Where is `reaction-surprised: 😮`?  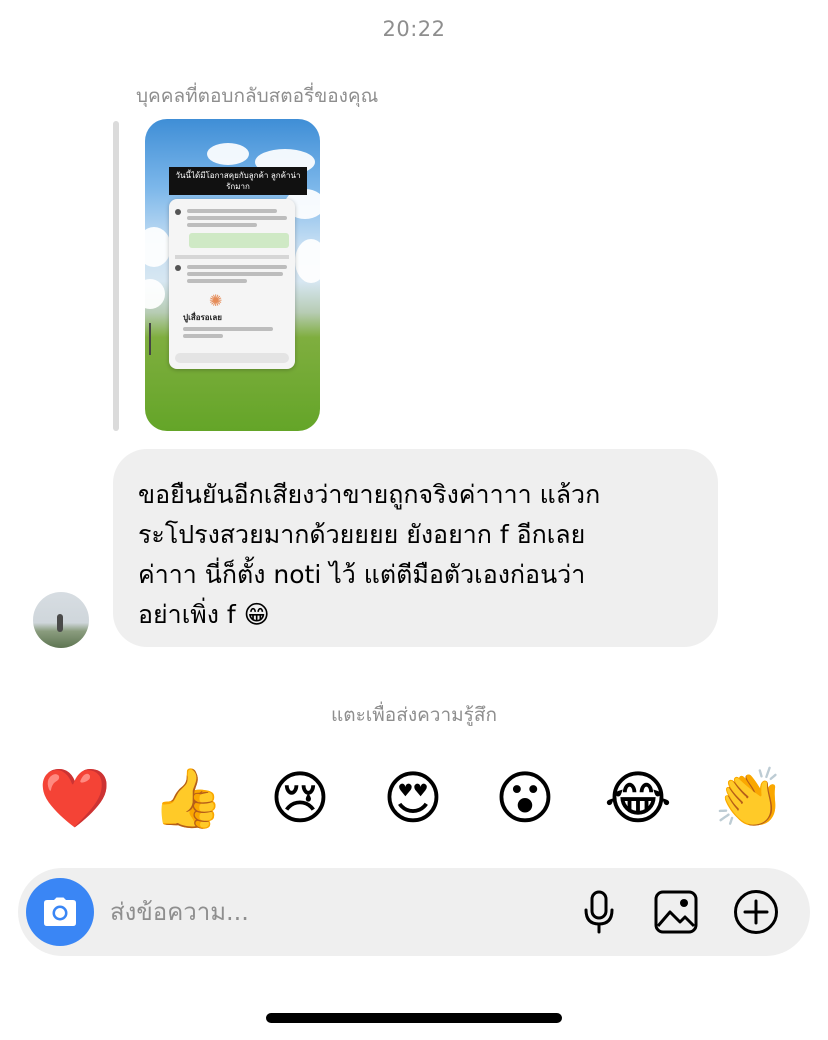 reaction-surprised: 😮 is located at coordinates (525, 798).